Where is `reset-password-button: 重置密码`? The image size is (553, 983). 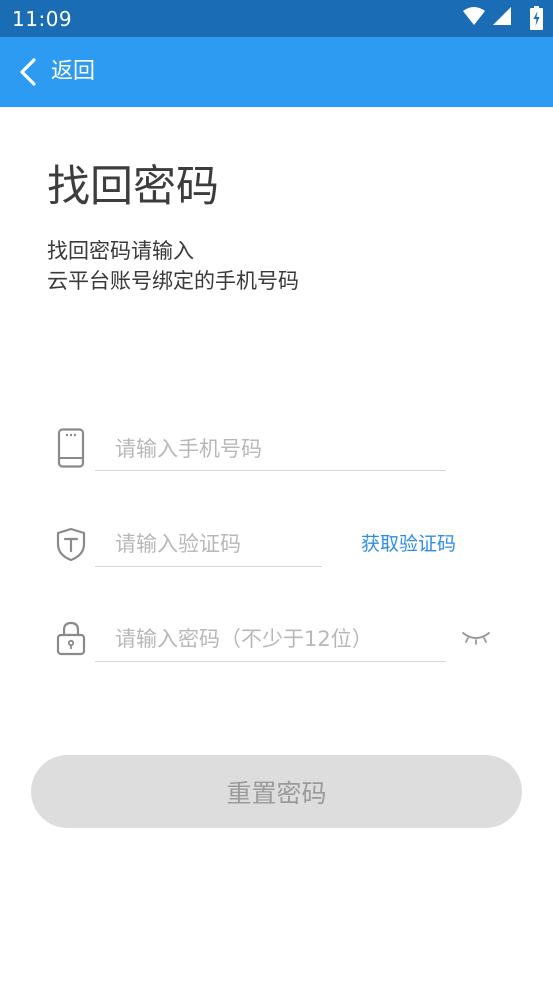
reset-password-button: 重置密码 is located at coordinates (276, 791).